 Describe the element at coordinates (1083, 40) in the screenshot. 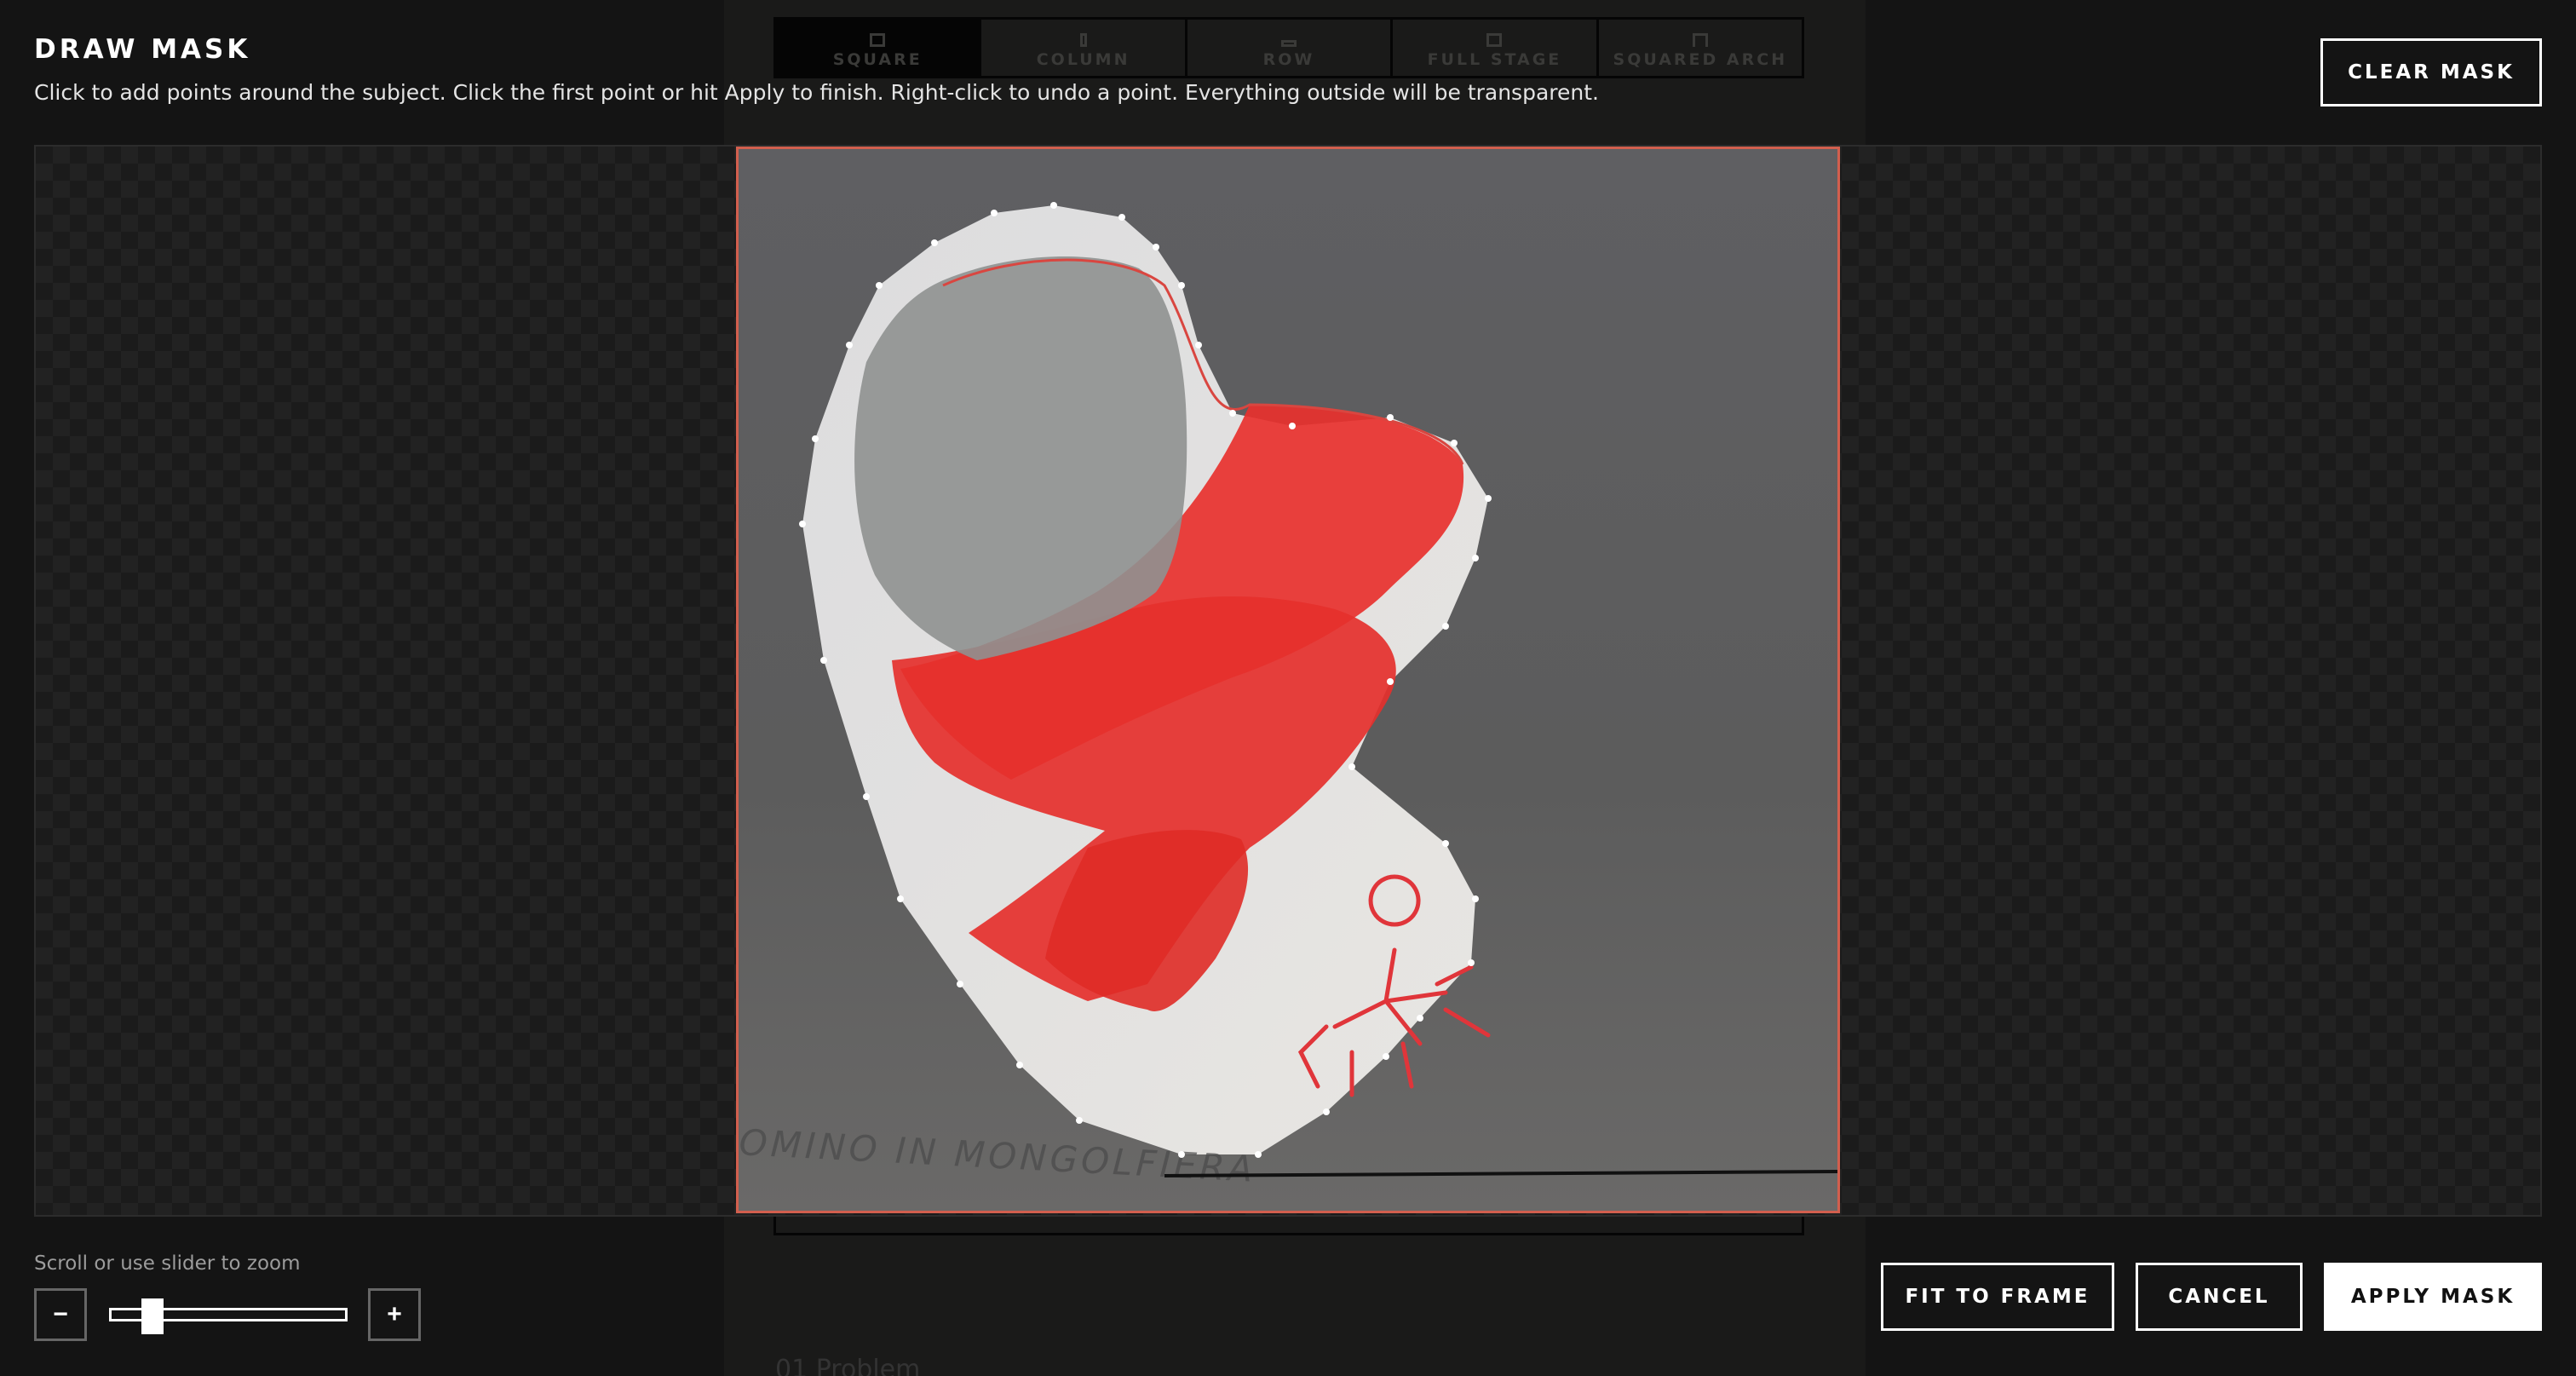

I see `column-icon` at that location.